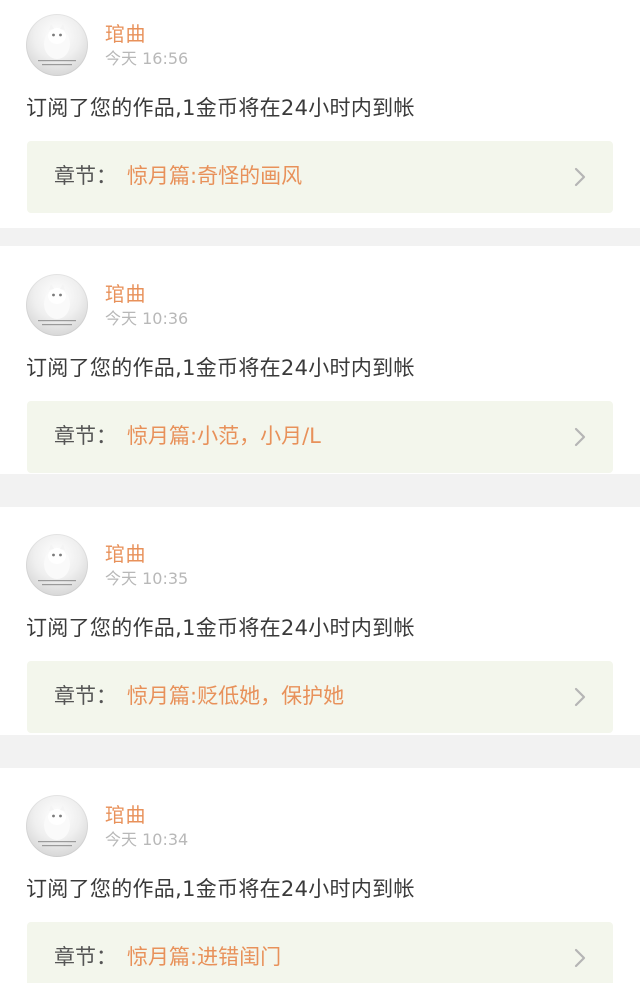  Describe the element at coordinates (320, 177) in the screenshot. I see `chapter-link: 章节： 惊月篇:奇怪的画风` at that location.